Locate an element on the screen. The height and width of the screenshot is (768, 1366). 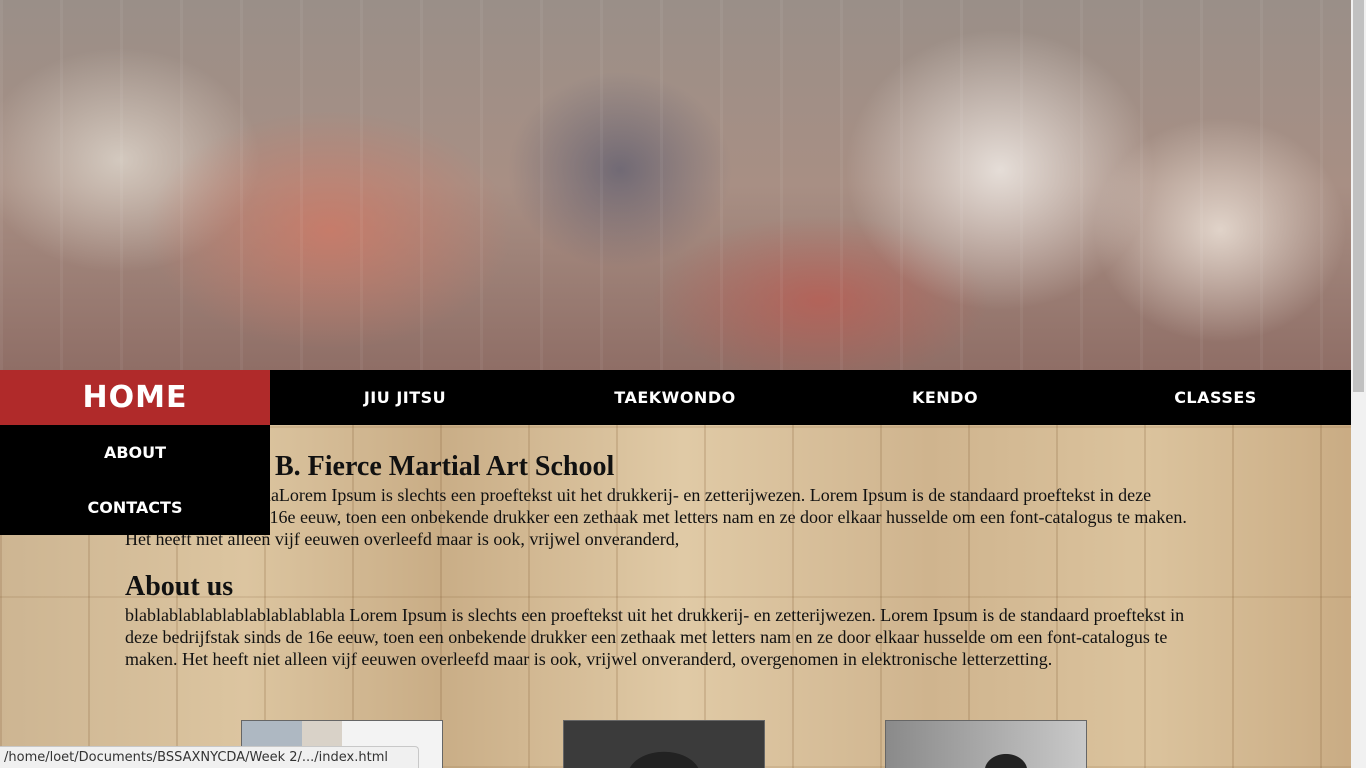
nav-item-taekwondo: Taekwondo is located at coordinates (675, 397).